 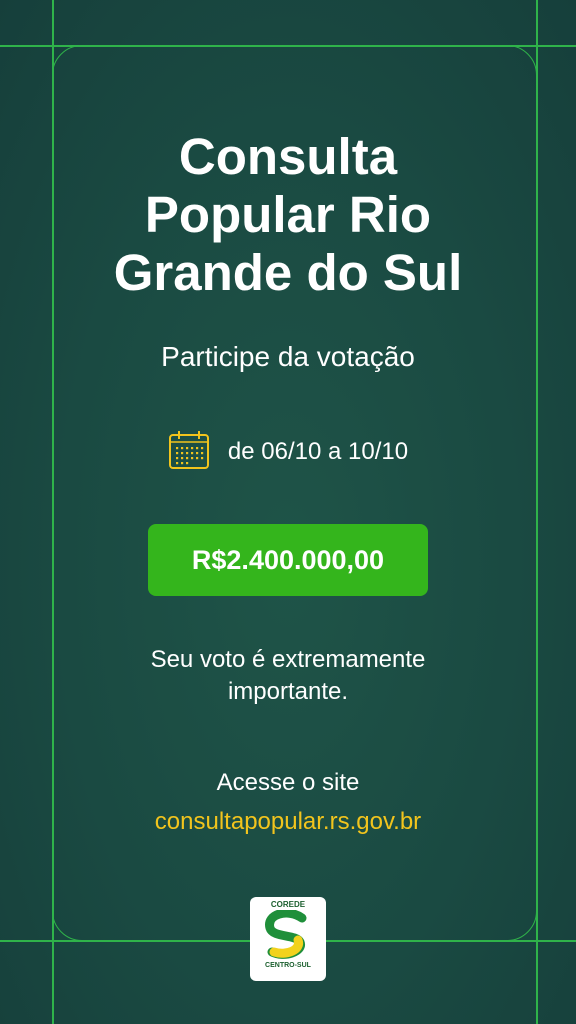 I want to click on site-link: consultapopular.rs.gov.br, so click(x=288, y=822).